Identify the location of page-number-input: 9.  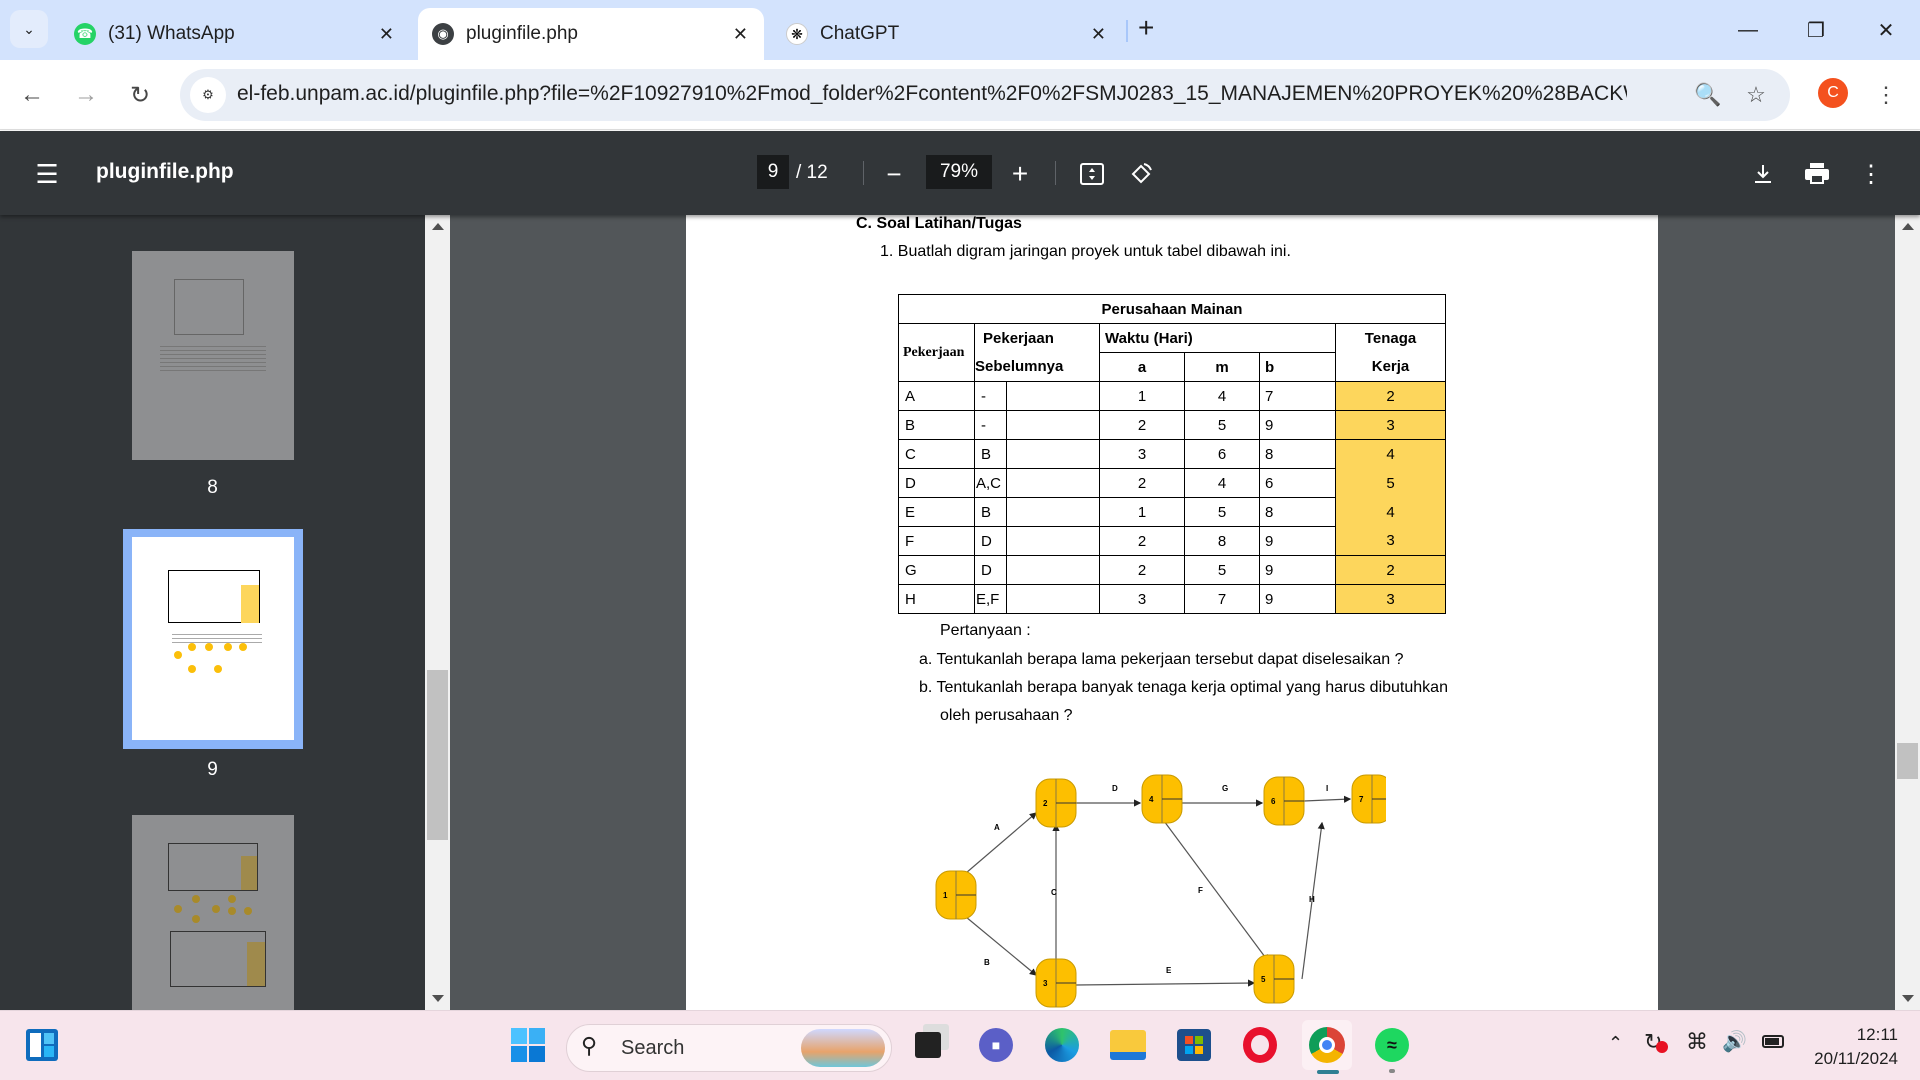
(773, 172).